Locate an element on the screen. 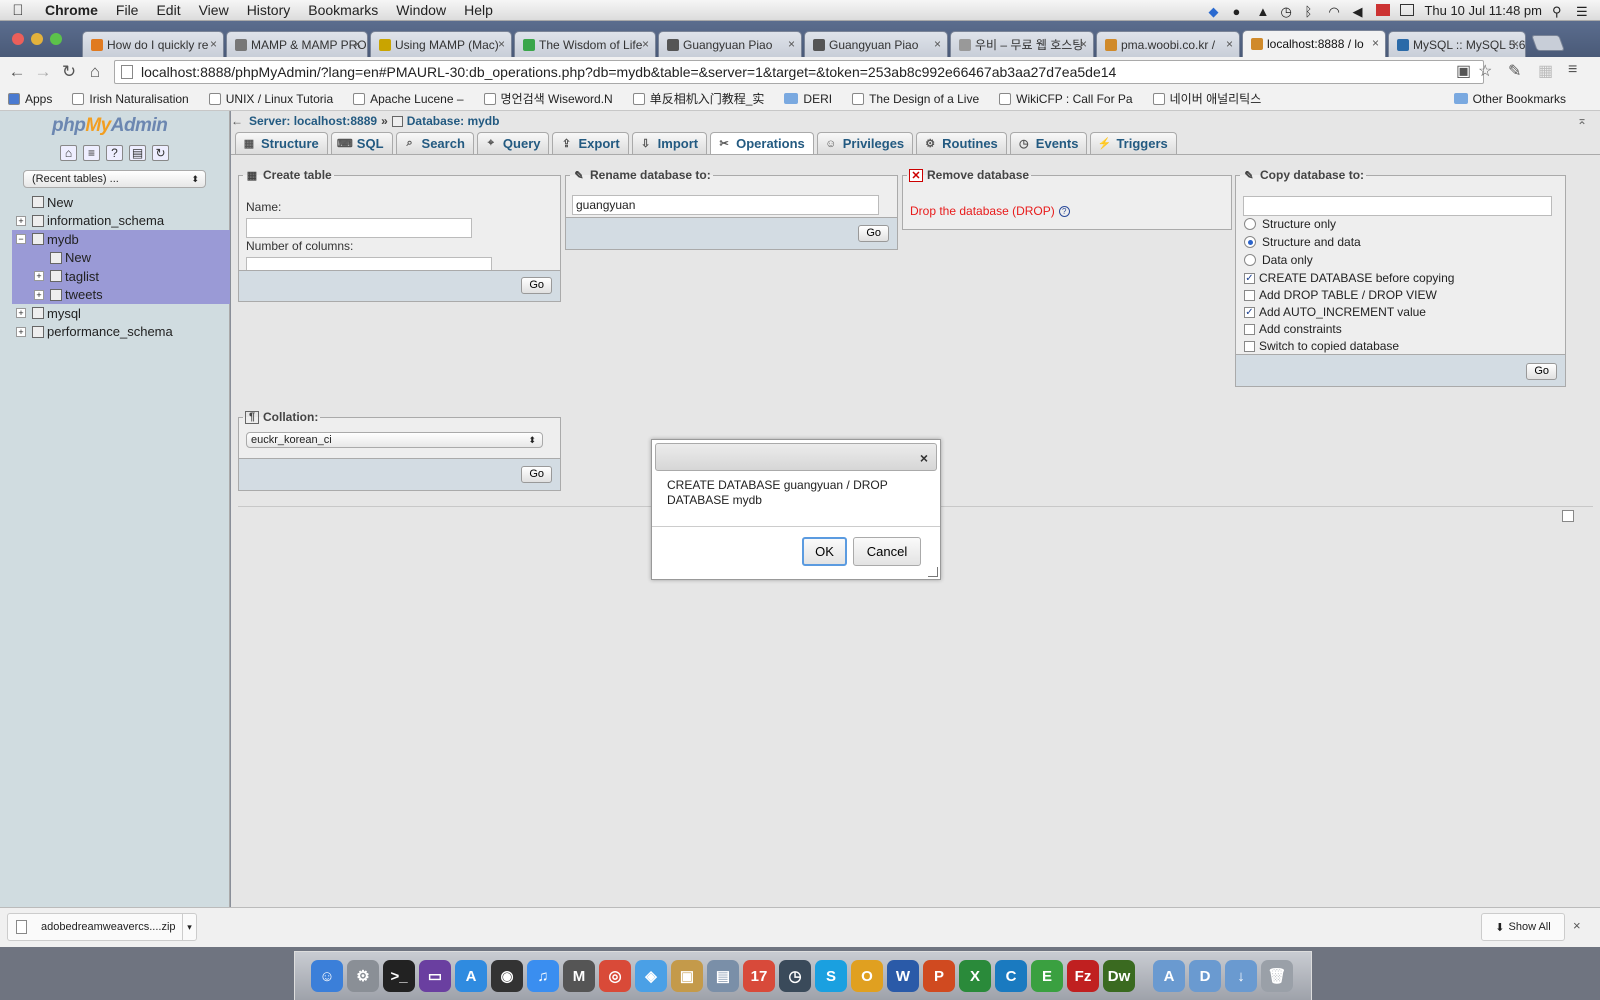  outlook-icon: O is located at coordinates (867, 976).